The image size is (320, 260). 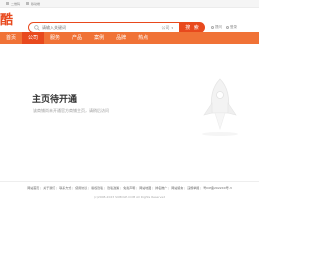 What do you see at coordinates (16, 3) in the screenshot?
I see `topbar-qrcode-label: 二维码` at bounding box center [16, 3].